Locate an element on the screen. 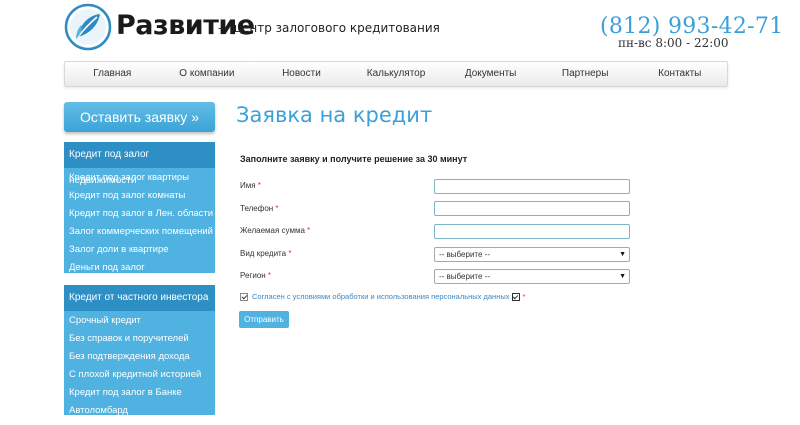 This screenshot has width=800, height=425. checkmark-box-icon is located at coordinates (516, 296).